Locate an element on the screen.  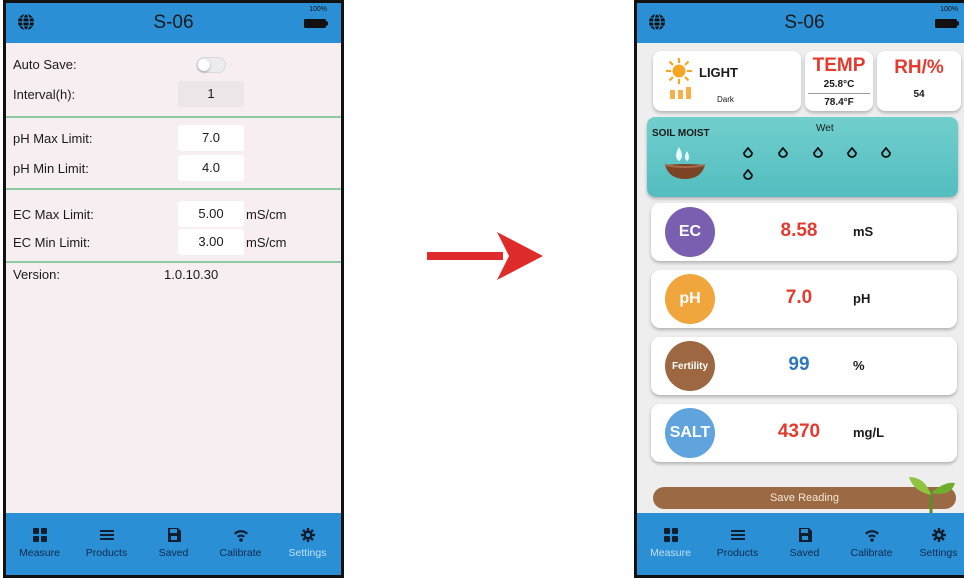
temp-fahrenheit: 78.4°F is located at coordinates (839, 102).